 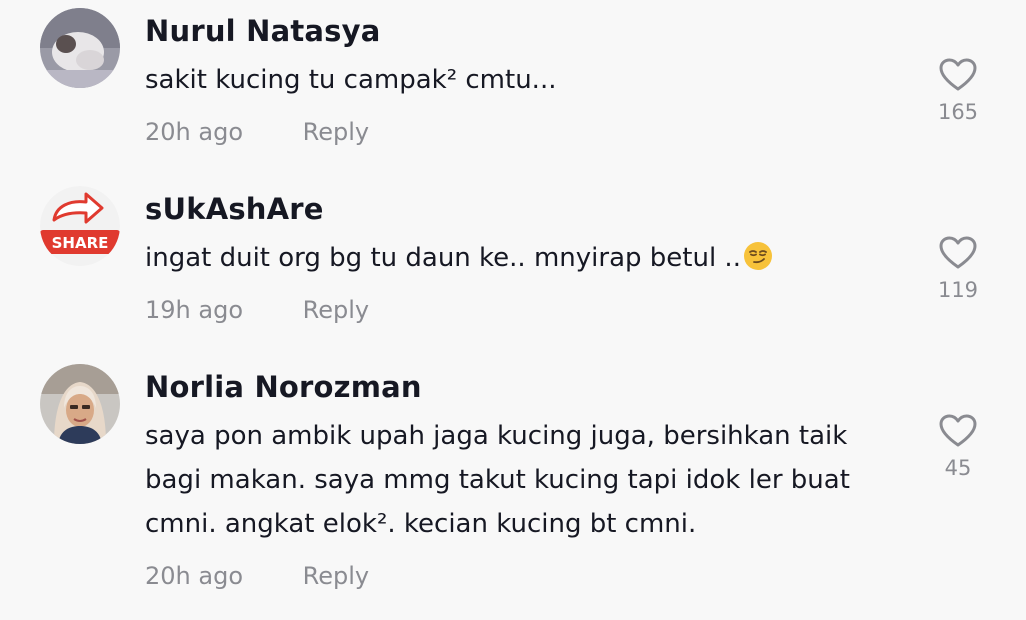 What do you see at coordinates (958, 468) in the screenshot?
I see `like-count: 45` at bounding box center [958, 468].